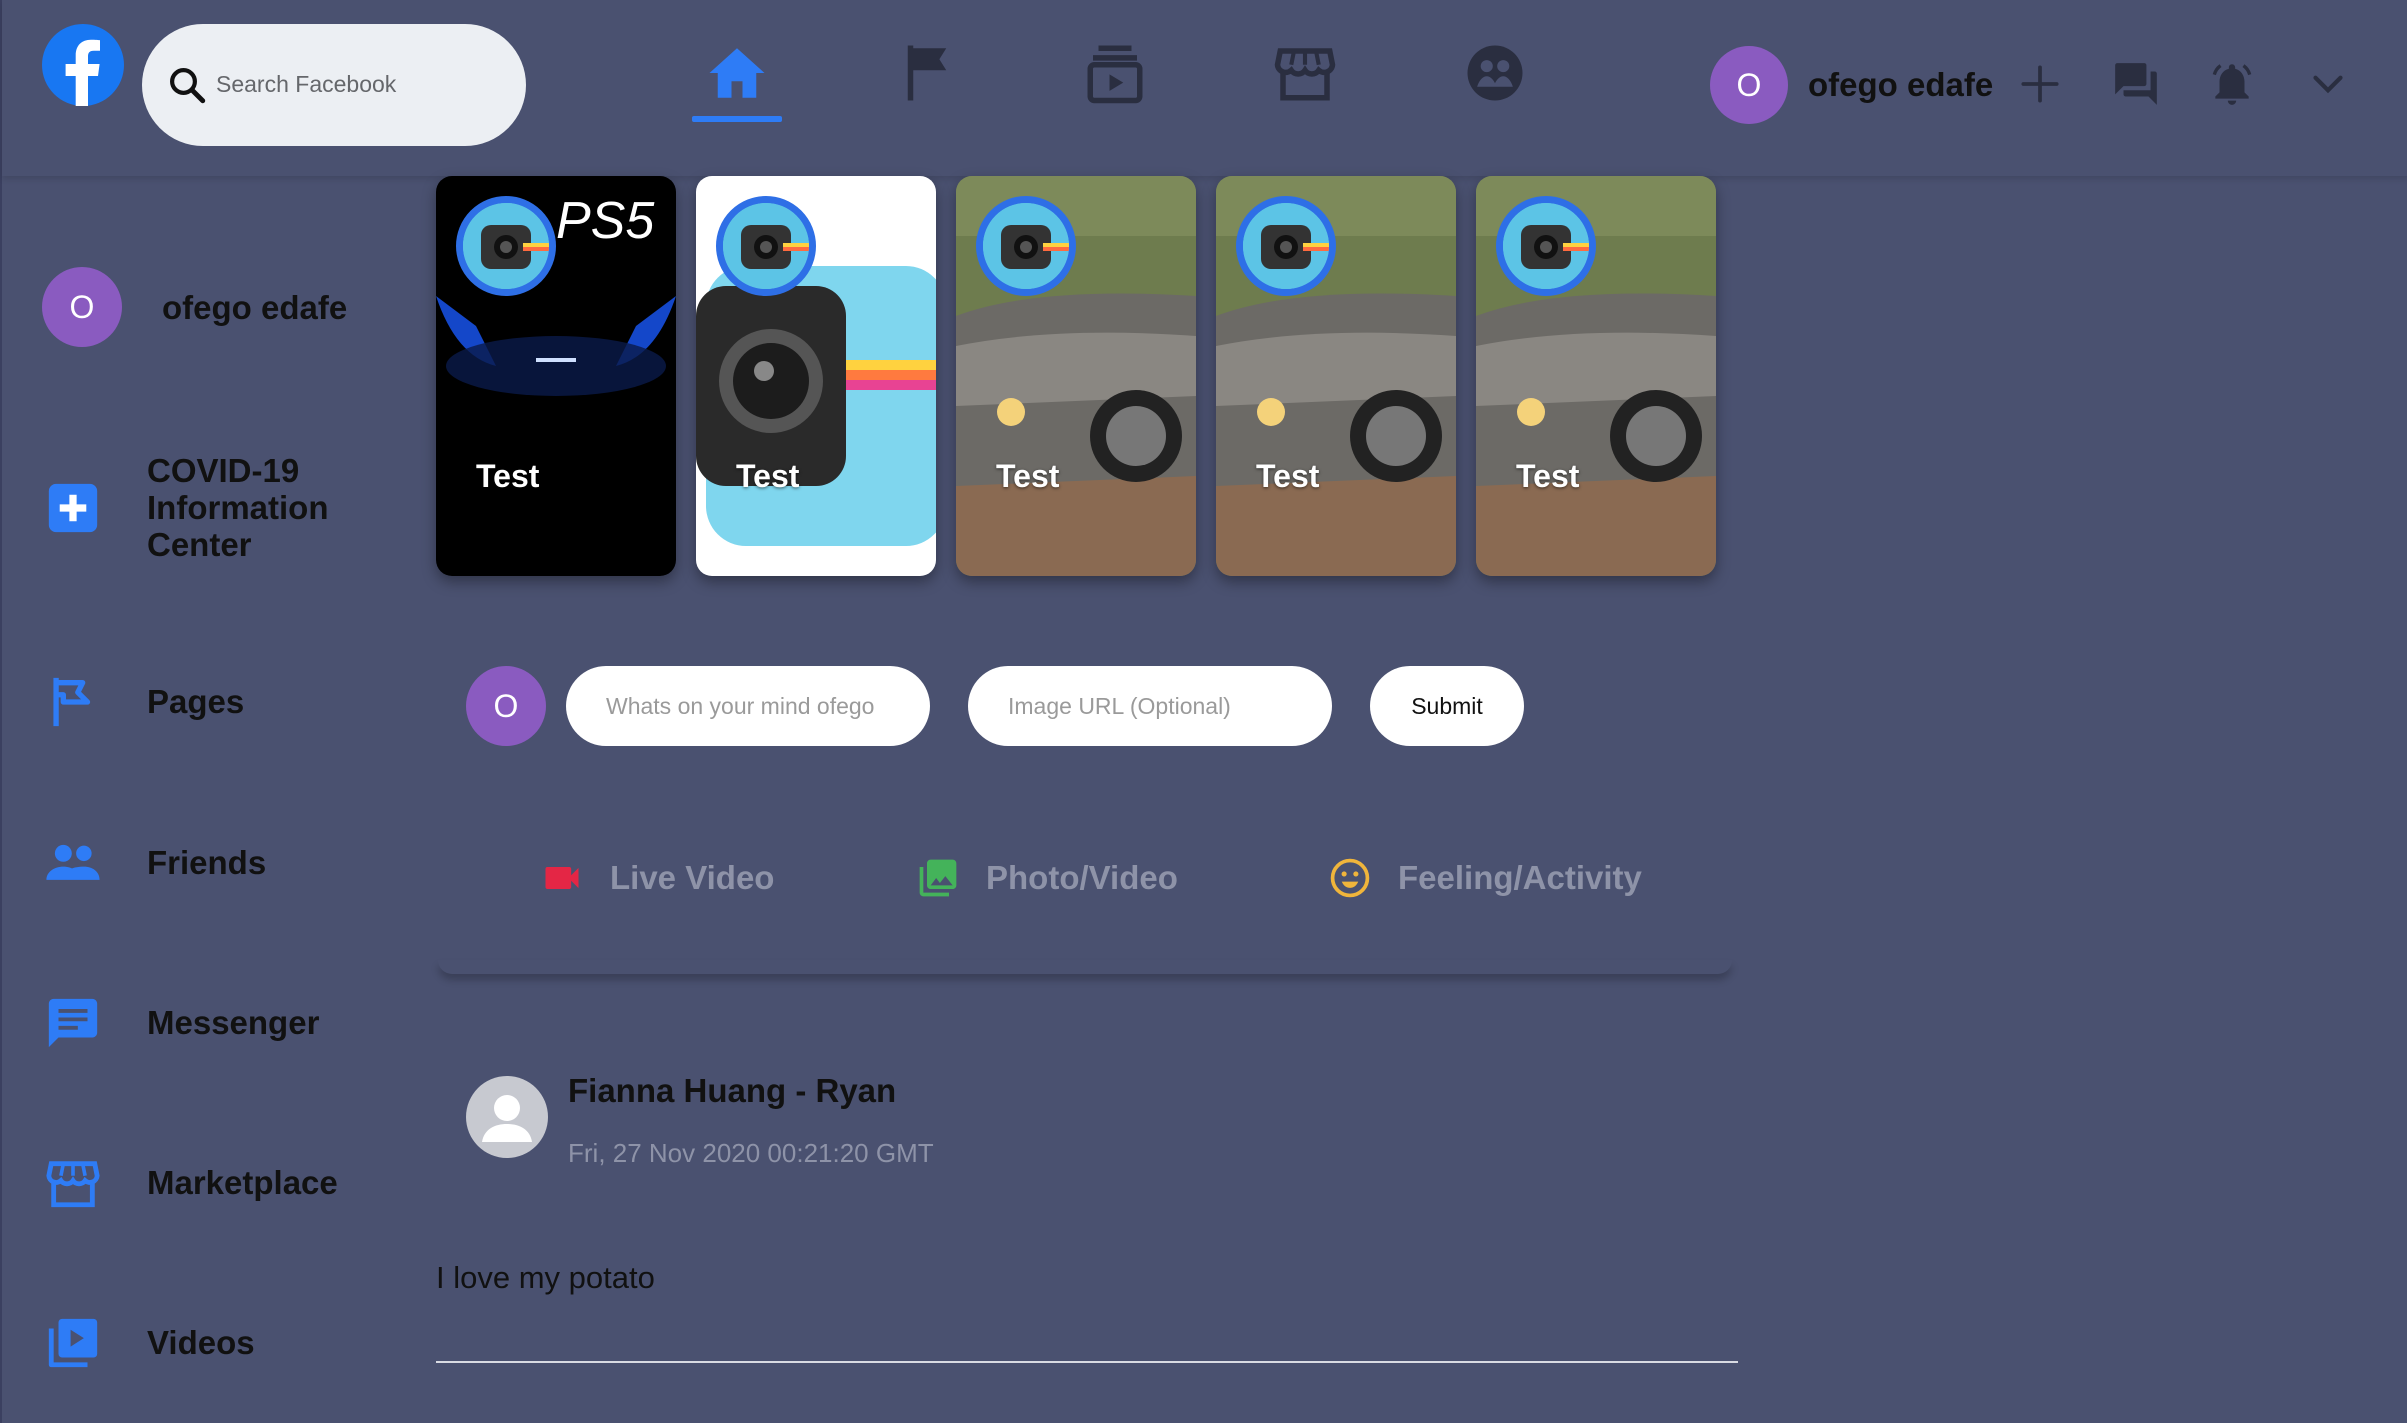 This screenshot has height=1423, width=2407. I want to click on post-author-avatar, so click(507, 1117).